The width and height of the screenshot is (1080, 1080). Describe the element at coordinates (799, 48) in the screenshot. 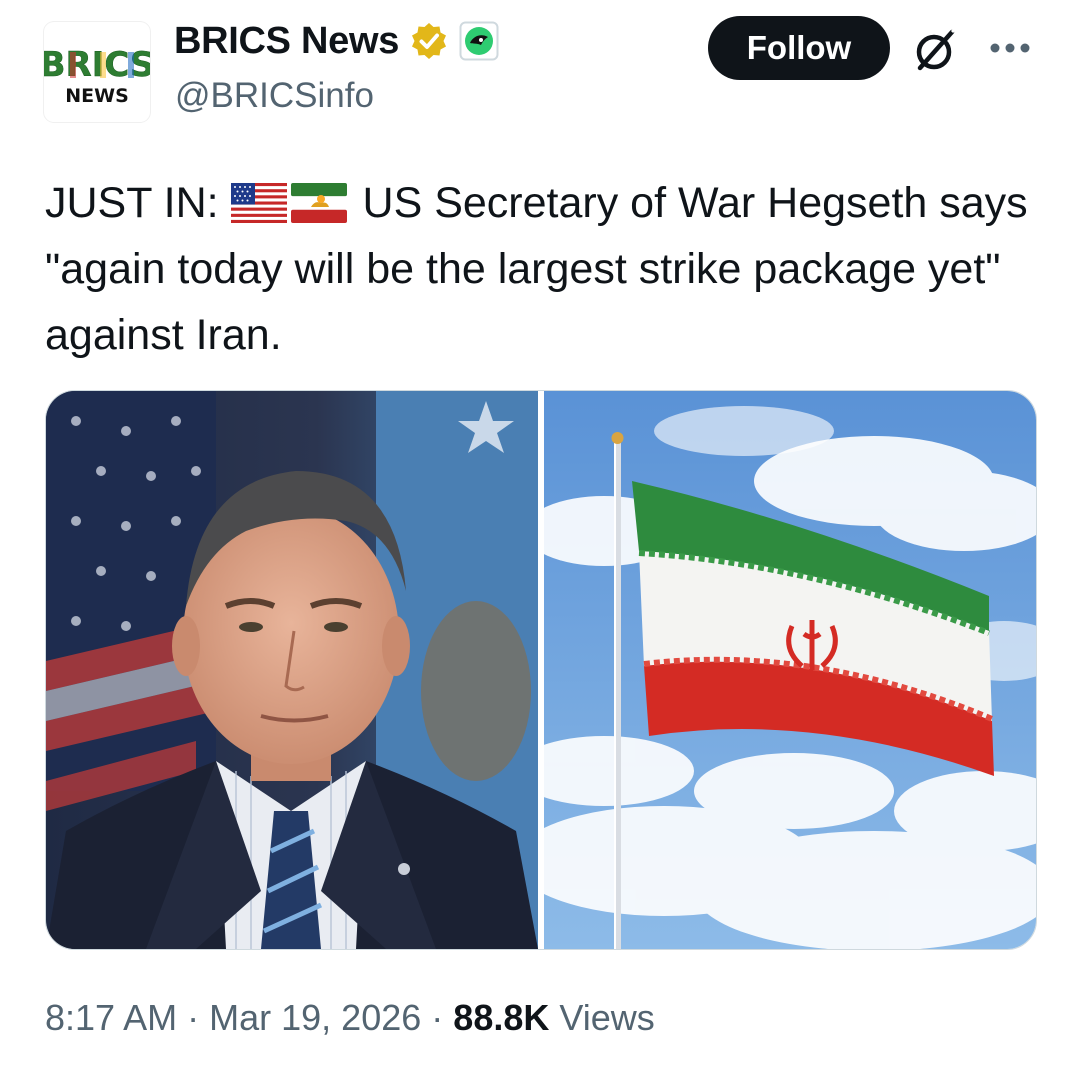

I see `follow-button: Follow` at that location.